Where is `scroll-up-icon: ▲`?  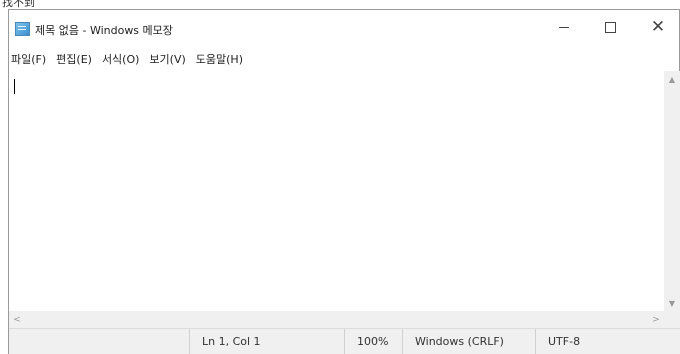
scroll-up-icon: ▲ is located at coordinates (672, 79).